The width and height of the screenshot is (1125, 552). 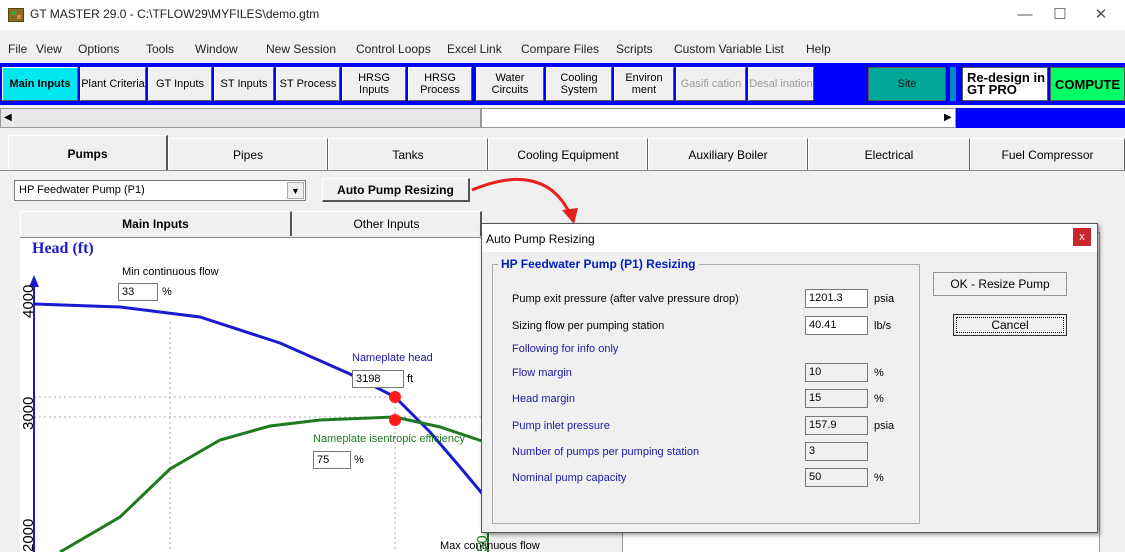 I want to click on toolbar-site: Site, so click(x=907, y=84).